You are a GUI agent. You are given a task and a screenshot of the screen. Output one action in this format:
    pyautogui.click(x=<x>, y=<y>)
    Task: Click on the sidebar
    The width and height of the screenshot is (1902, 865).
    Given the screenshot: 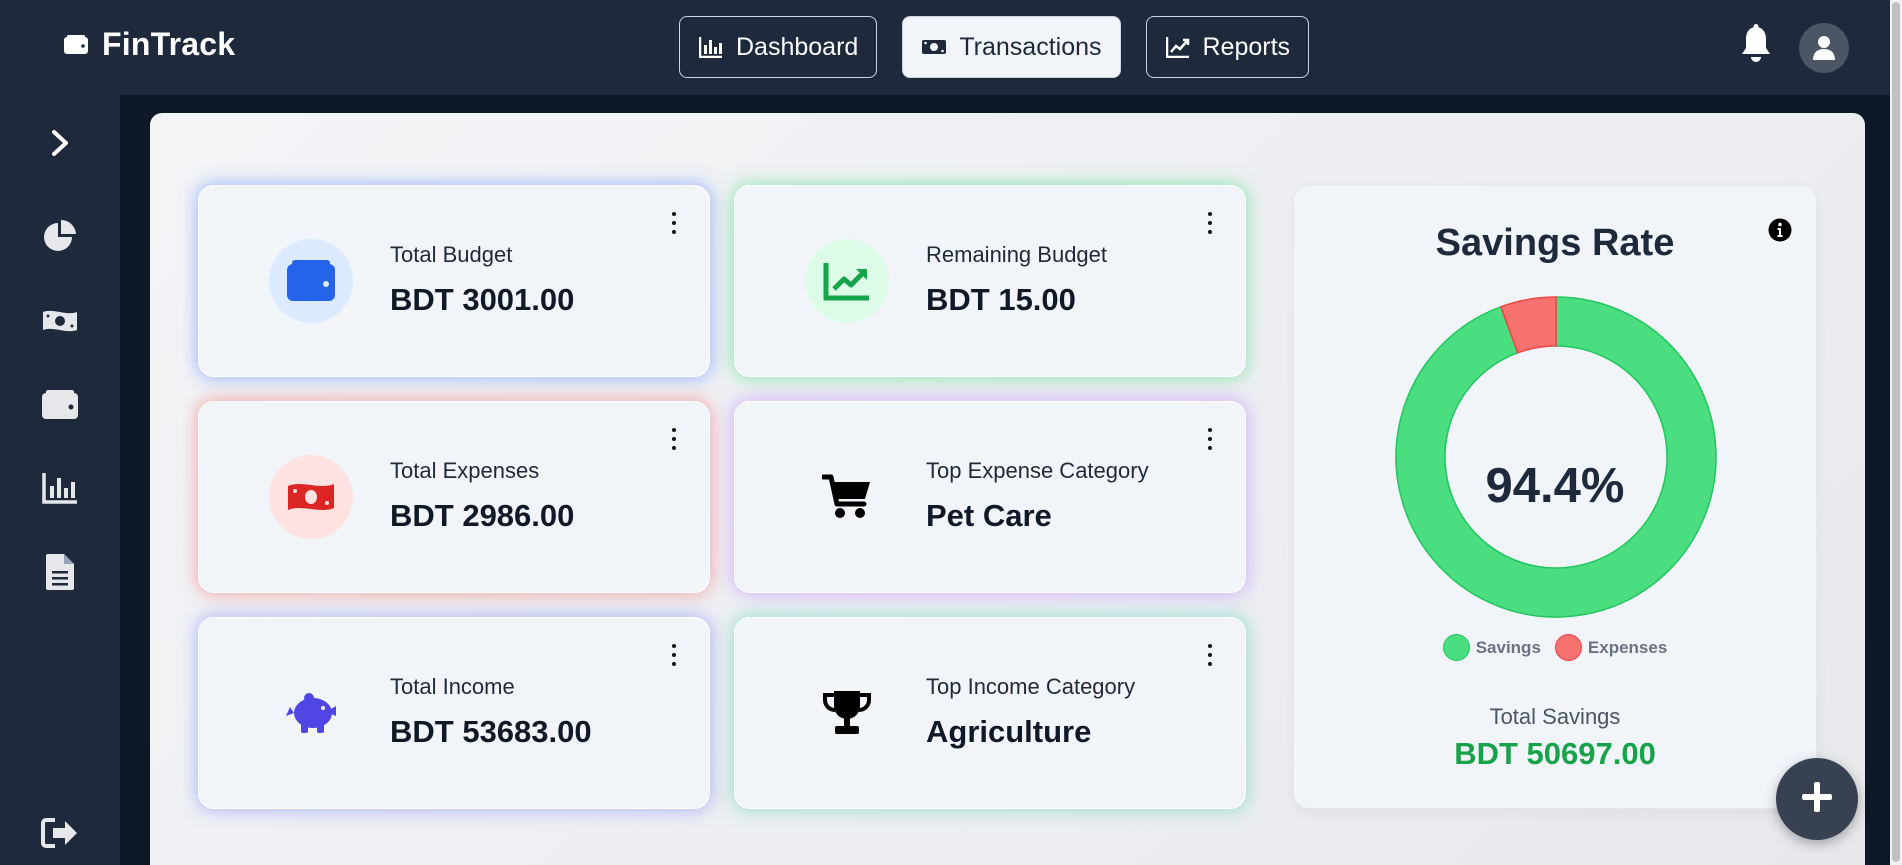 What is the action you would take?
    pyautogui.click(x=60, y=480)
    